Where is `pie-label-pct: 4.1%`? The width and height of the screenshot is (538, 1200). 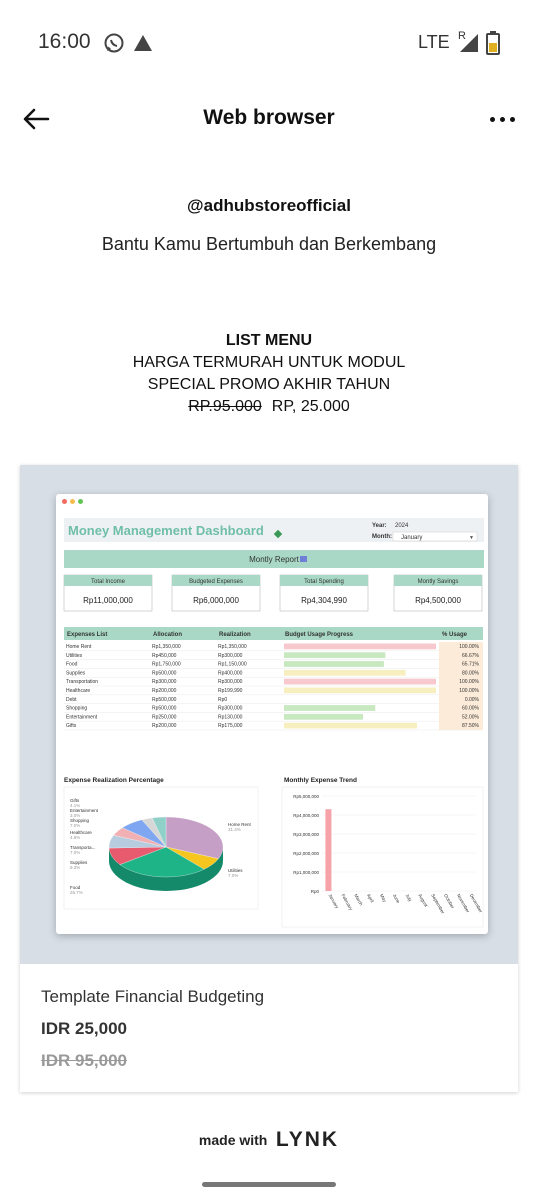 pie-label-pct: 4.1% is located at coordinates (75, 805).